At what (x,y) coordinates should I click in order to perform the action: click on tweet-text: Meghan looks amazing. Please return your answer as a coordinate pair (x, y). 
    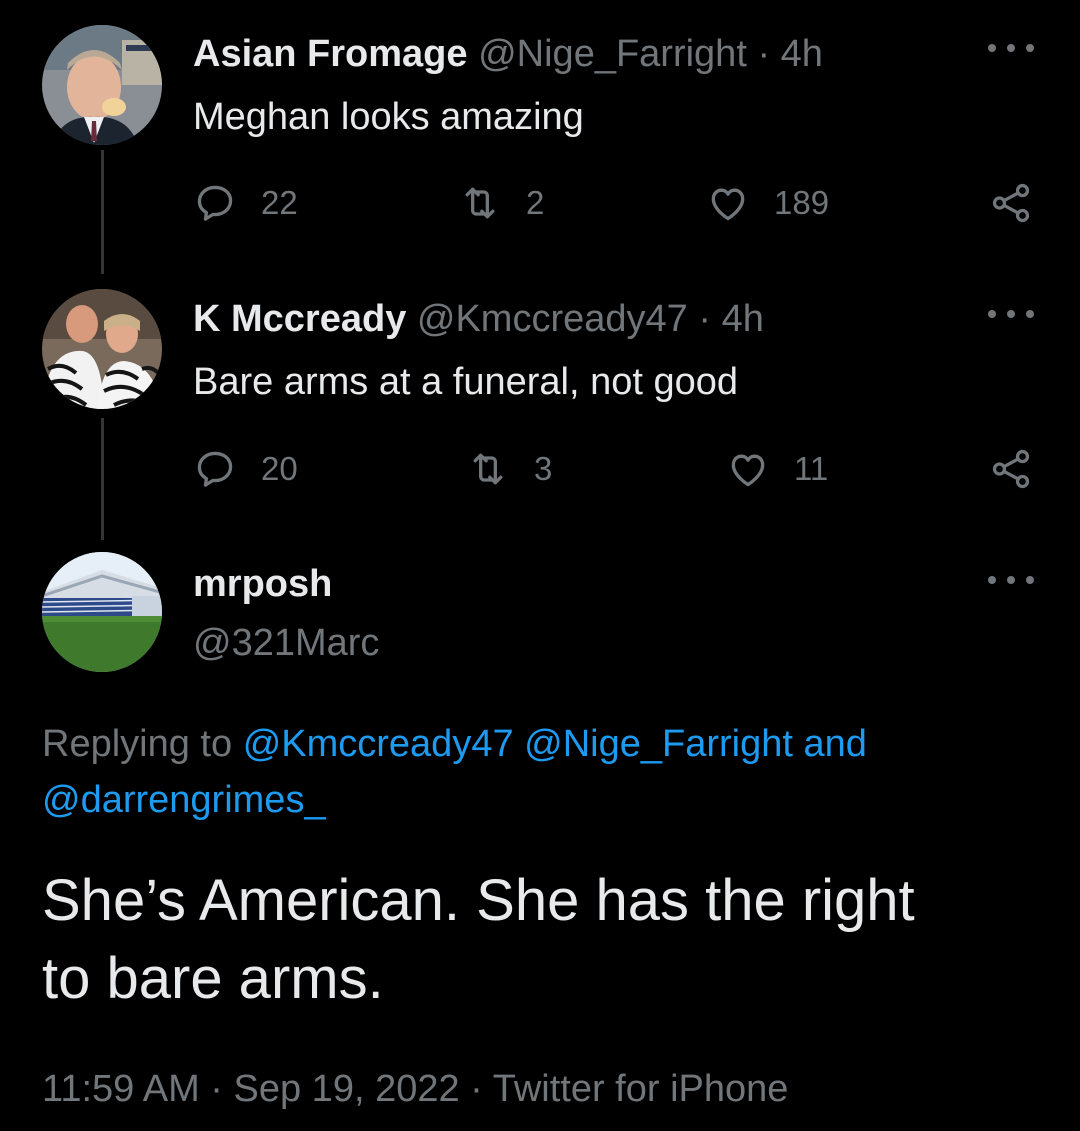
    Looking at the image, I should click on (388, 117).